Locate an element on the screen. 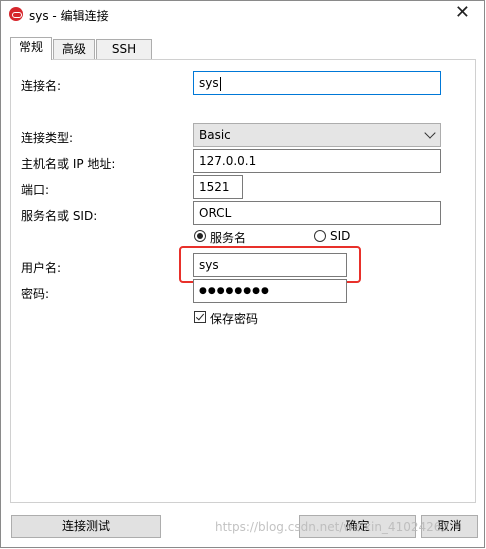 The height and width of the screenshot is (549, 486). connection-name-input: sys is located at coordinates (317, 83).